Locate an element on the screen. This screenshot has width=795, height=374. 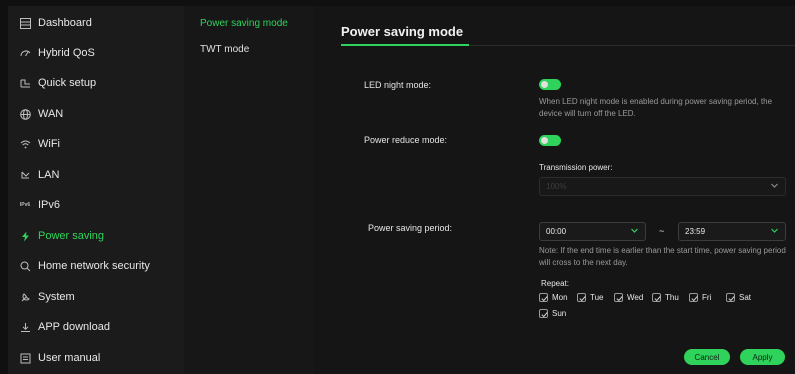
cancel-button: Cancel is located at coordinates (707, 357).